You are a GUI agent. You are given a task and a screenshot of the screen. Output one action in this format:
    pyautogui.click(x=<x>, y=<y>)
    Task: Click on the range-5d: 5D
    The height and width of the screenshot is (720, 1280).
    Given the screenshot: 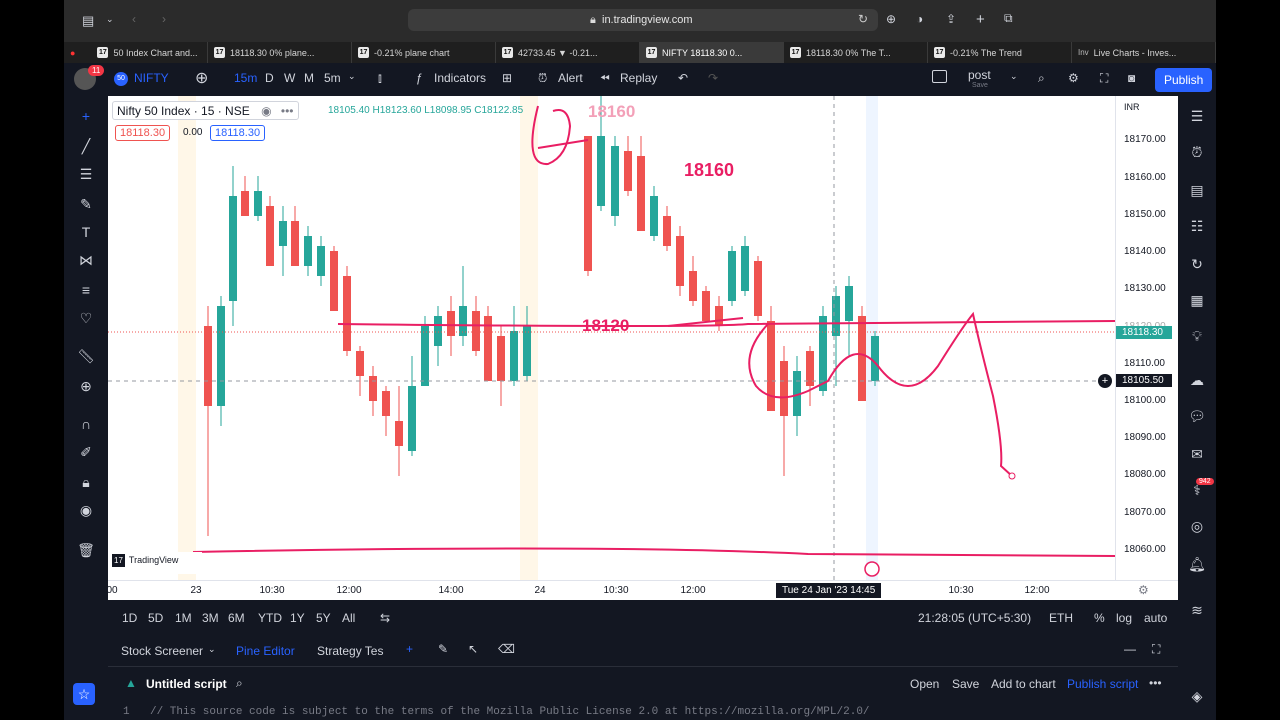 What is the action you would take?
    pyautogui.click(x=155, y=618)
    